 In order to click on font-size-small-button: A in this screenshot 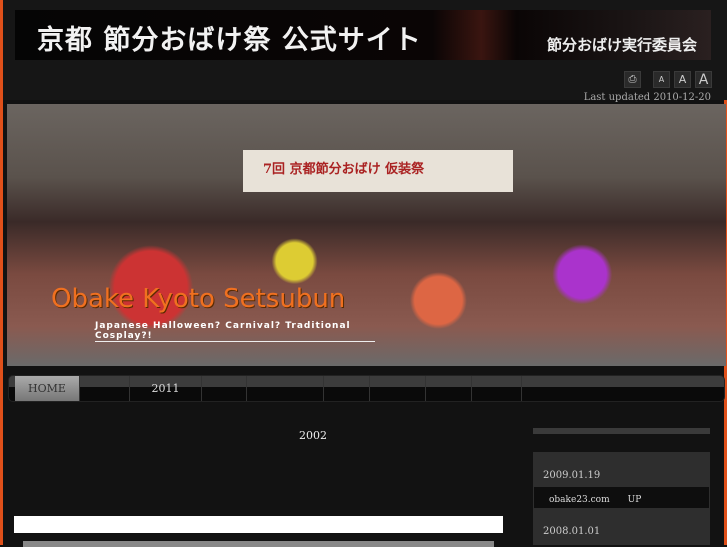, I will do `click(661, 79)`.